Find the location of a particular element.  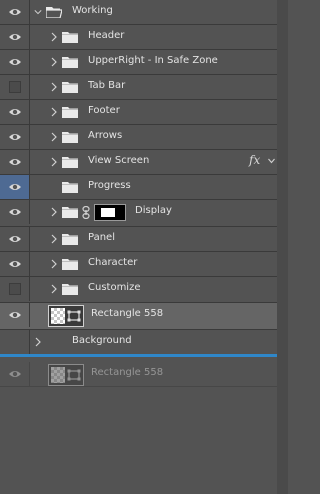

link-icon is located at coordinates (86, 212).